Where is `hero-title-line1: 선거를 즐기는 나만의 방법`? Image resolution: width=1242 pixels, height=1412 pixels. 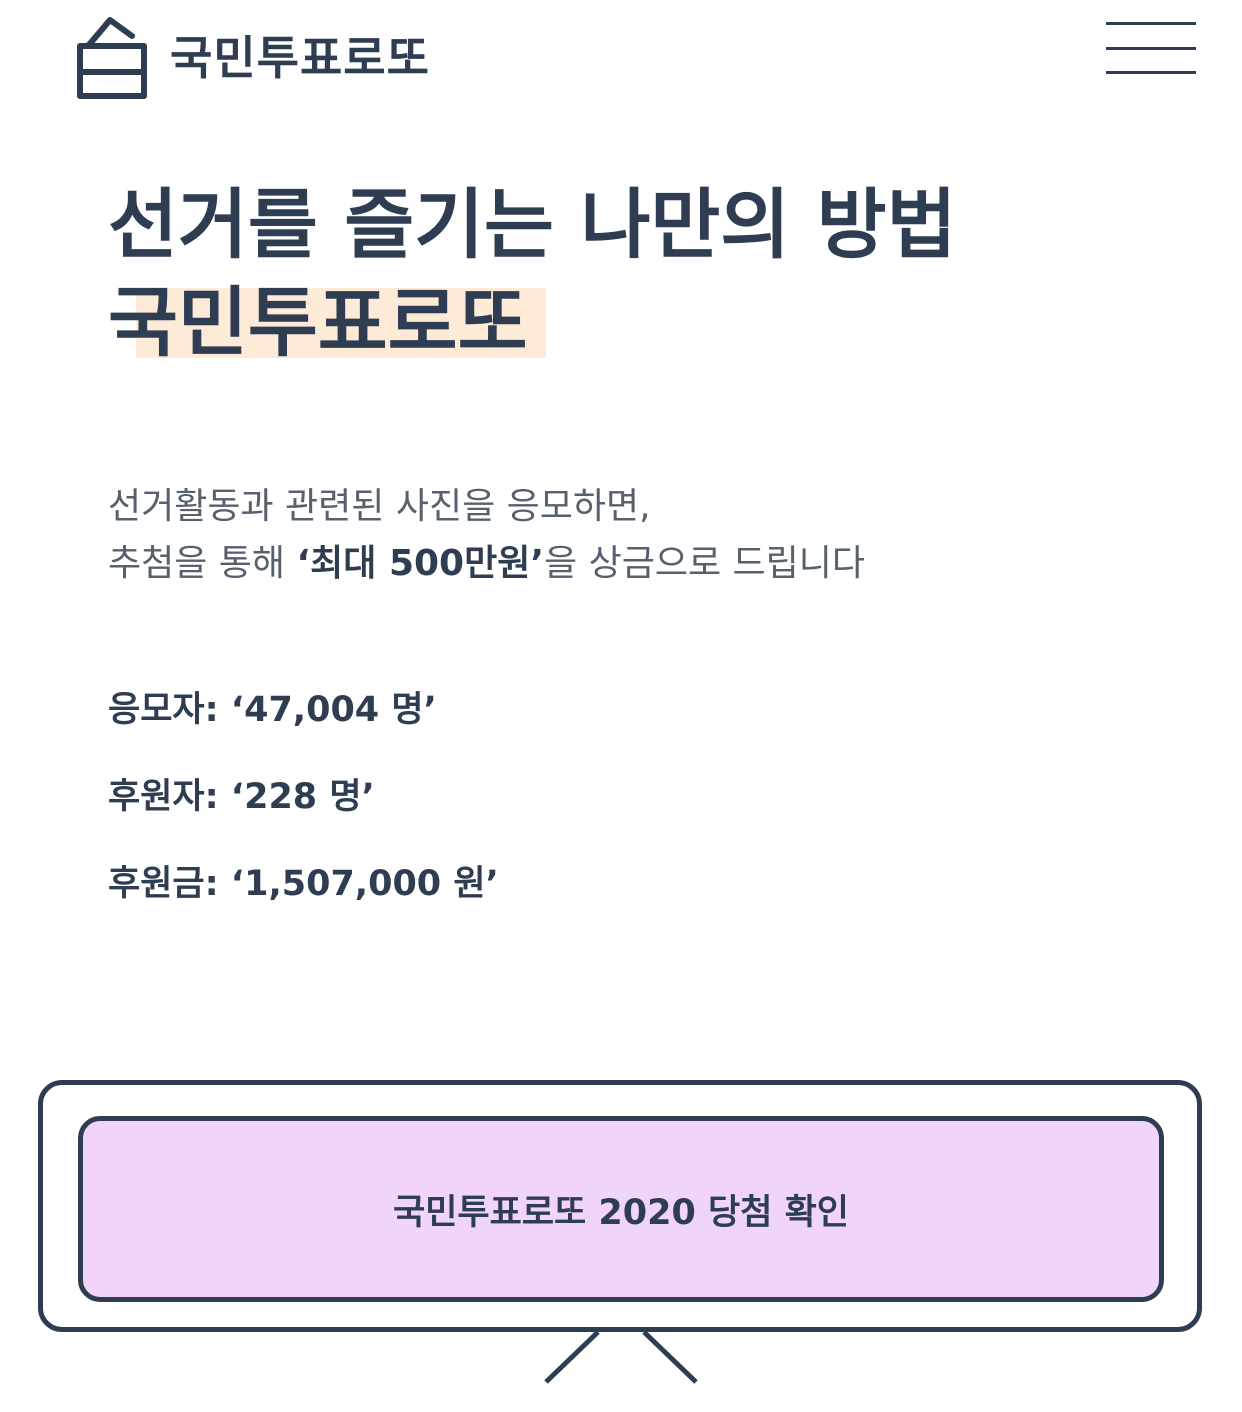
hero-title-line1: 선거를 즐기는 나만의 방법 is located at coordinates (532, 224).